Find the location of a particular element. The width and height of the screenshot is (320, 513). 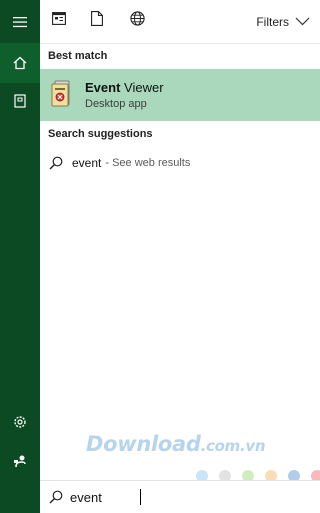

watermark-tld: .com.vn is located at coordinates (233, 446).